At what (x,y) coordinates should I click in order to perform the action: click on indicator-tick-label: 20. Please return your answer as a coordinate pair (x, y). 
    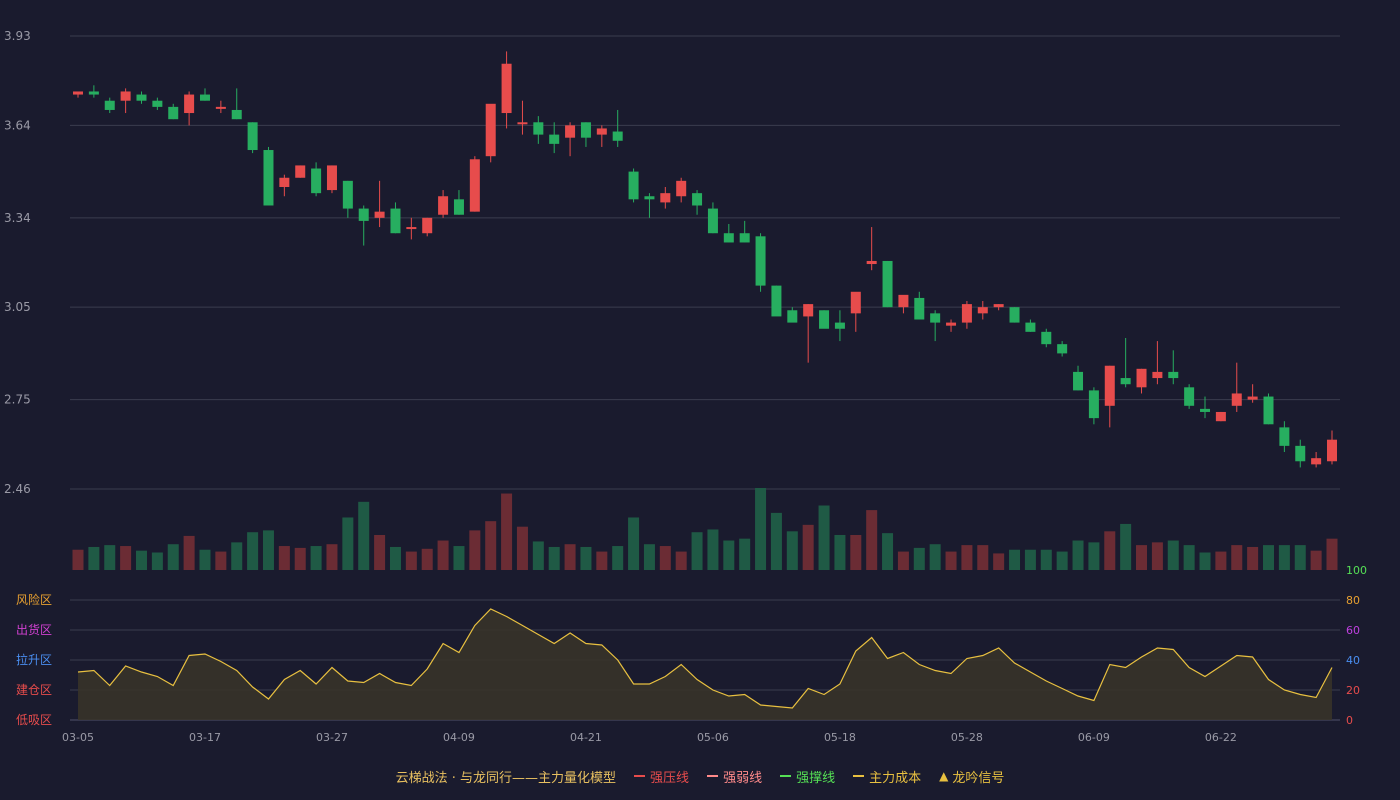
    Looking at the image, I should click on (1353, 690).